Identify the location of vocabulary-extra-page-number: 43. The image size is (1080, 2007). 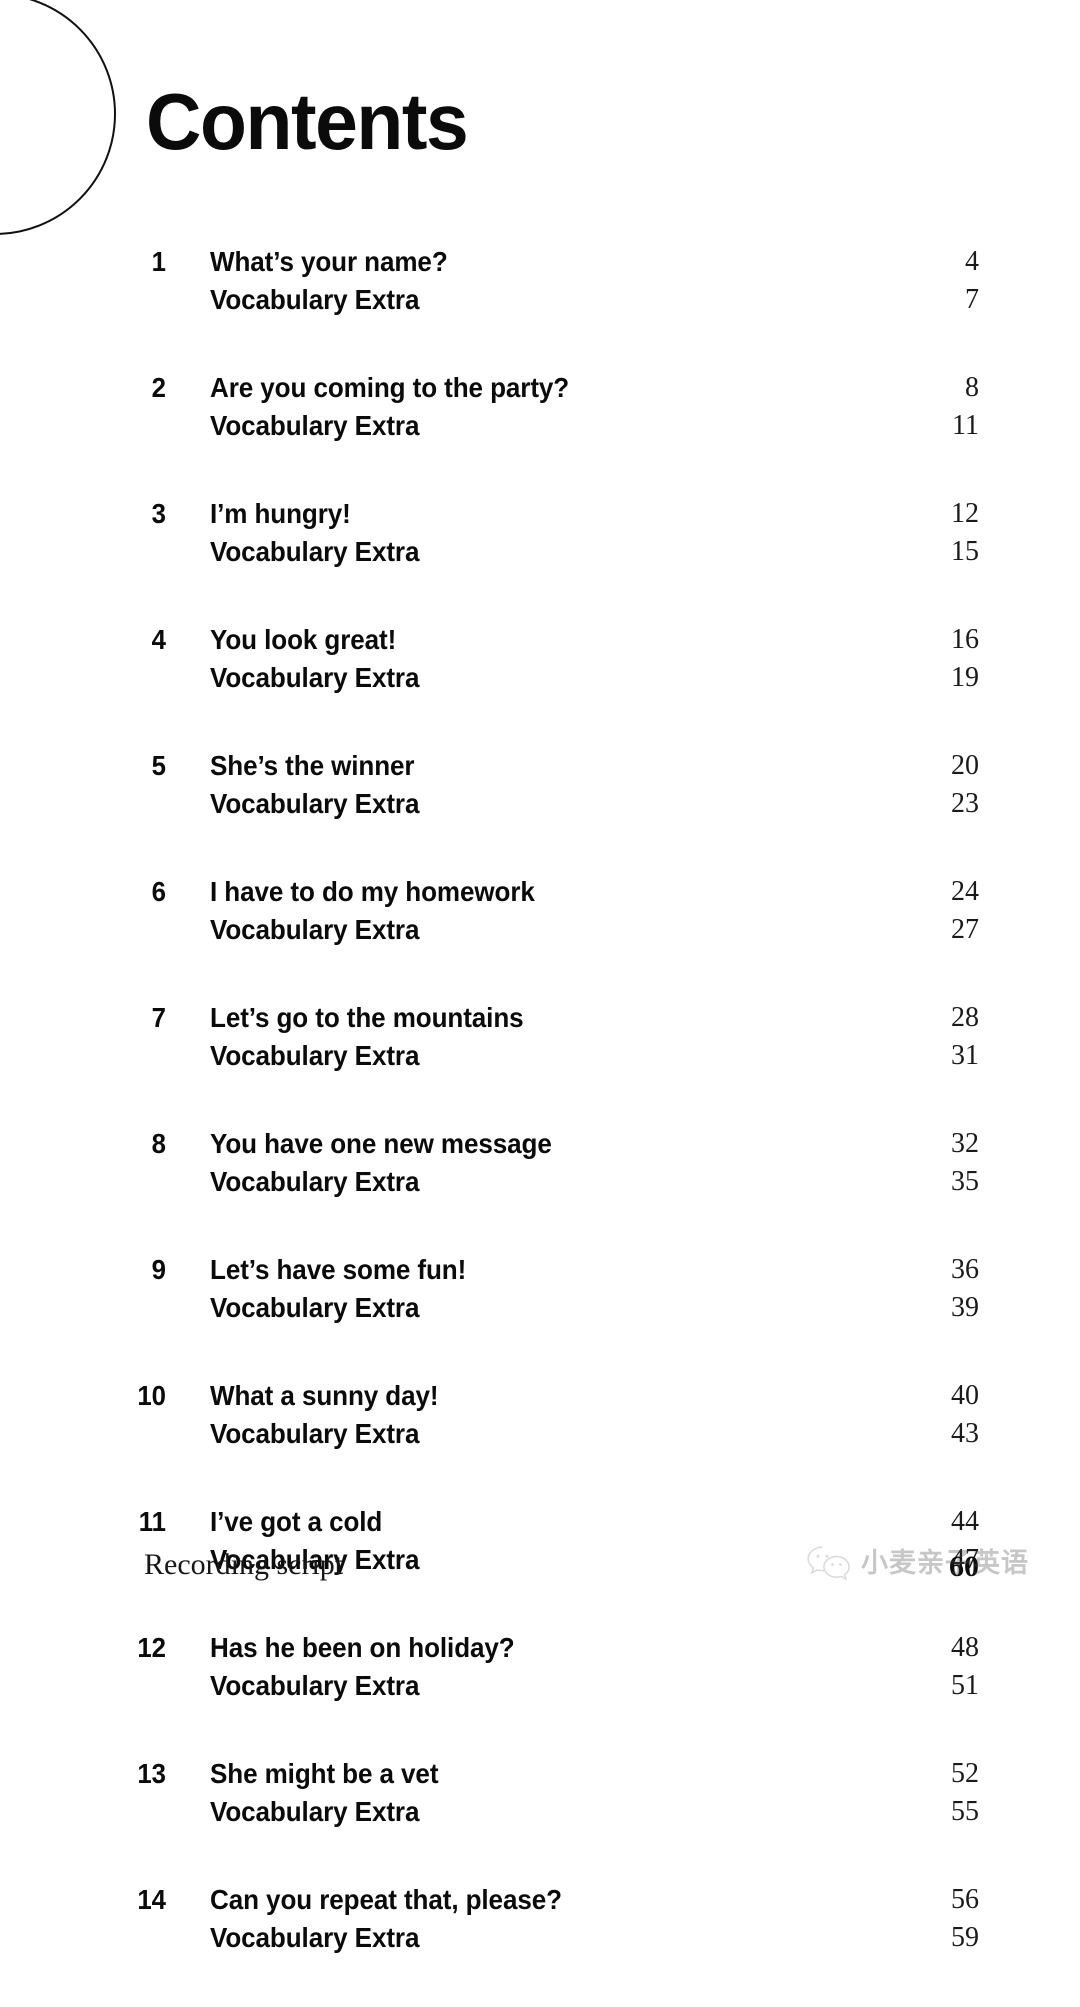
(965, 1433).